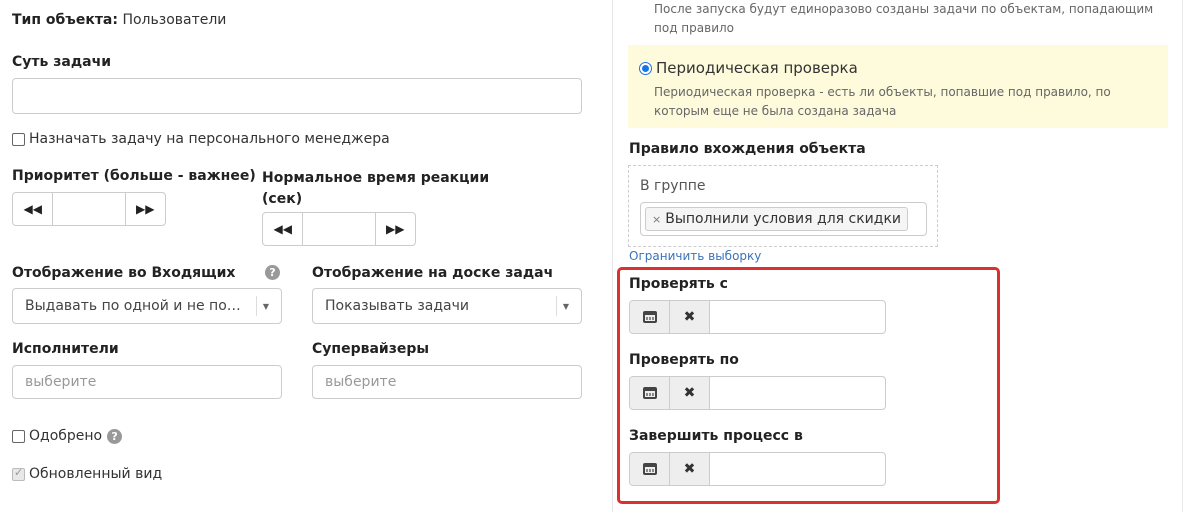 This screenshot has height=512, width=1200. Describe the element at coordinates (61, 382) in the screenshot. I see `assignees-placeholder: выберите` at that location.